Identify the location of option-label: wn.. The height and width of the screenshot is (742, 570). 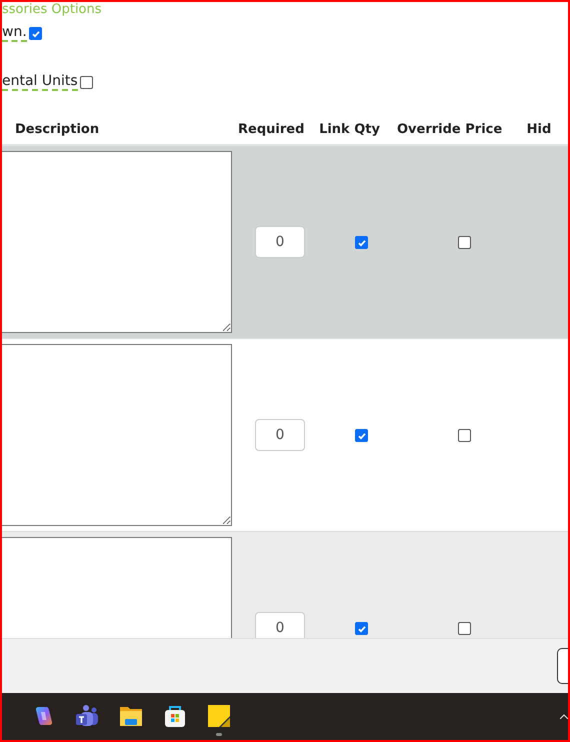
(14, 33).